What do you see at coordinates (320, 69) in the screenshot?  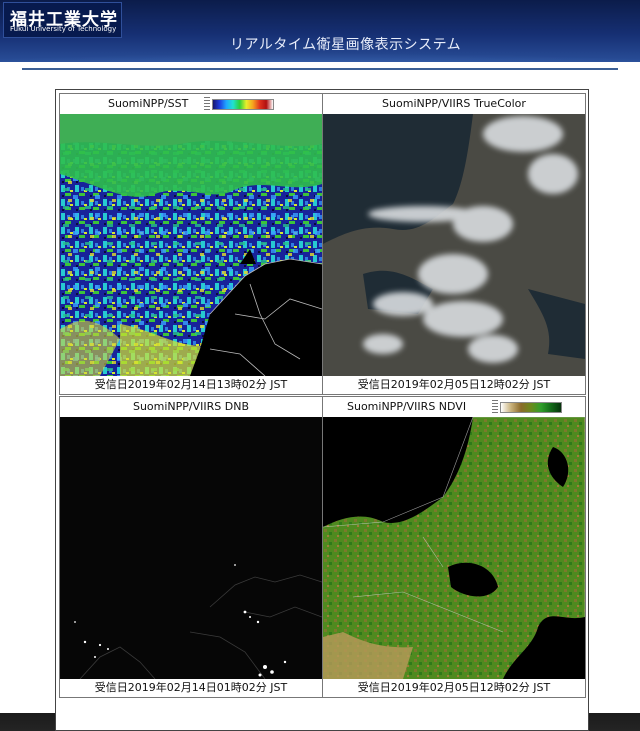 I see `header-divider` at bounding box center [320, 69].